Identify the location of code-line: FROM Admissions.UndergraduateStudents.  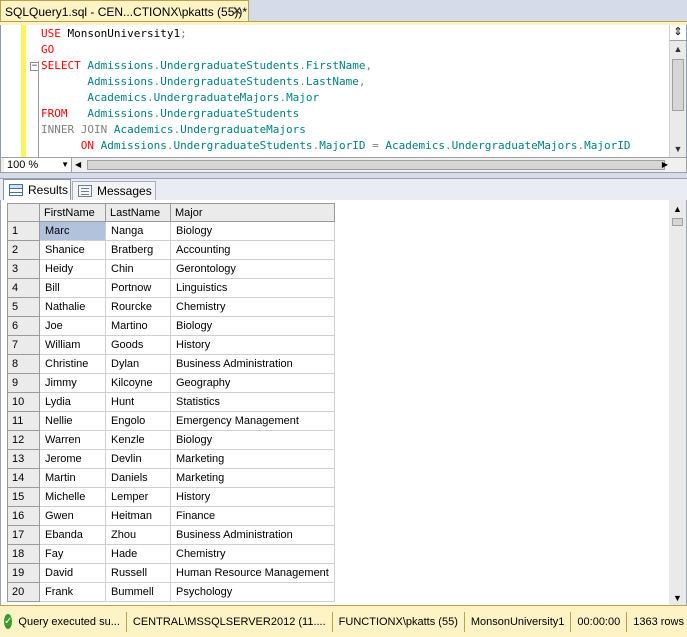
(335, 114).